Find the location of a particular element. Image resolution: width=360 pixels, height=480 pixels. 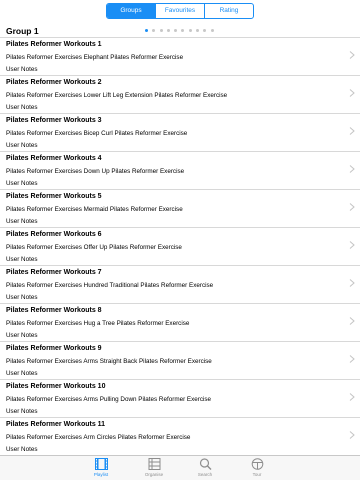

tour-icon is located at coordinates (257, 464).